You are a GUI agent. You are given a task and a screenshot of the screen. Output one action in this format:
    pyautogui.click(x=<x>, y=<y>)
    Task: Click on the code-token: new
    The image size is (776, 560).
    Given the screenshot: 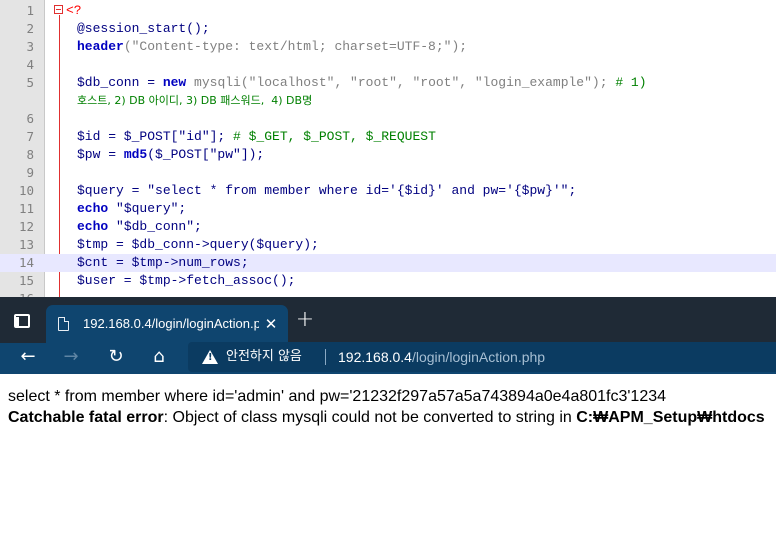 What is the action you would take?
    pyautogui.click(x=174, y=82)
    